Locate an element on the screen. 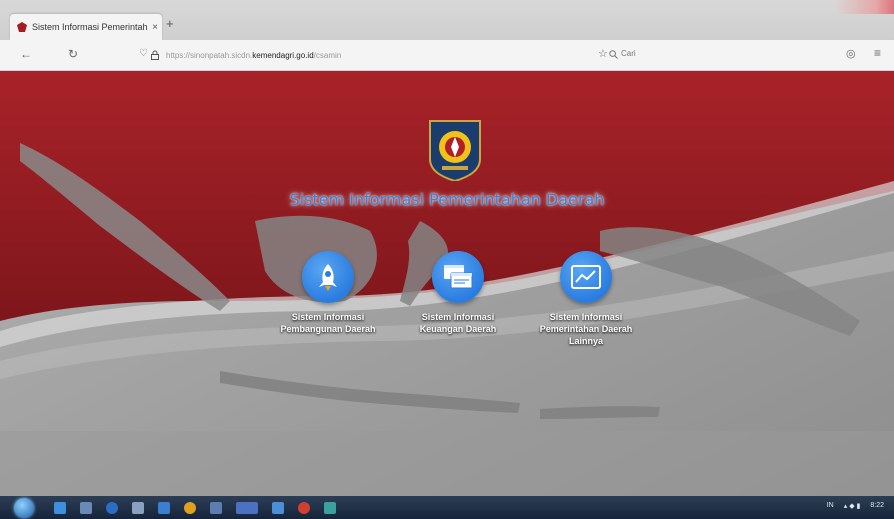 The height and width of the screenshot is (519, 894). windows-icon is located at coordinates (458, 277).